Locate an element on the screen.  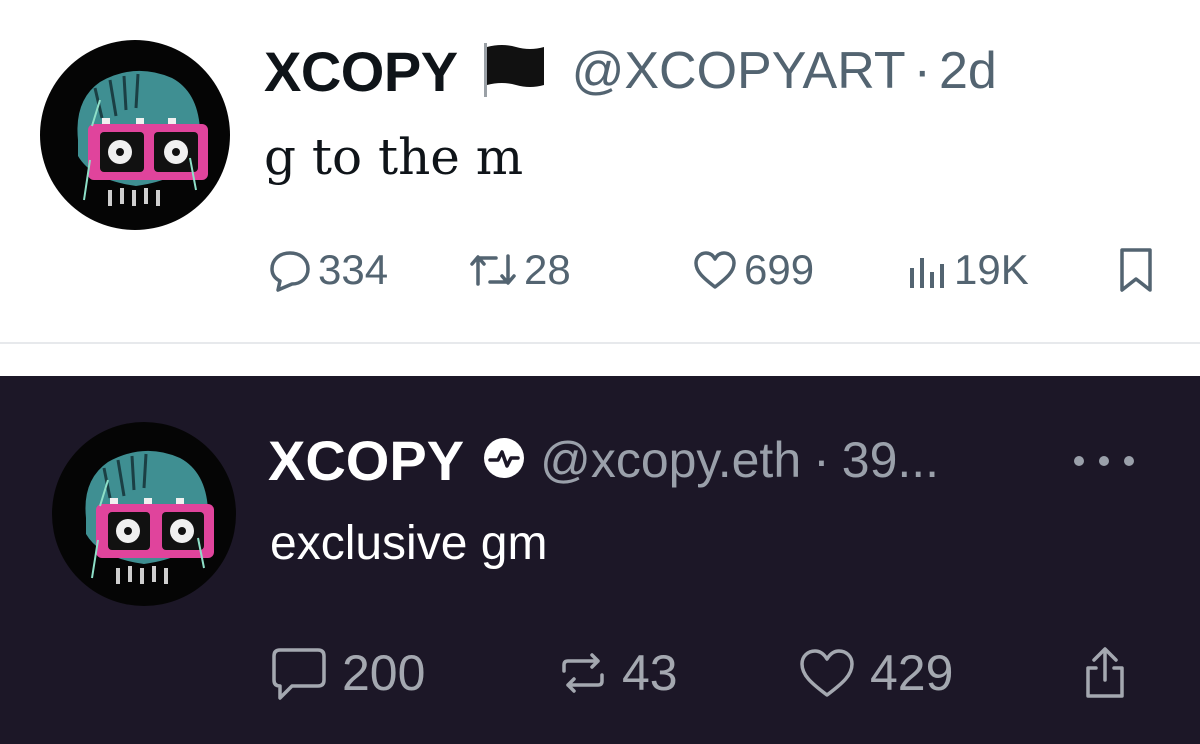
more-options-icon is located at coordinates (1104, 461).